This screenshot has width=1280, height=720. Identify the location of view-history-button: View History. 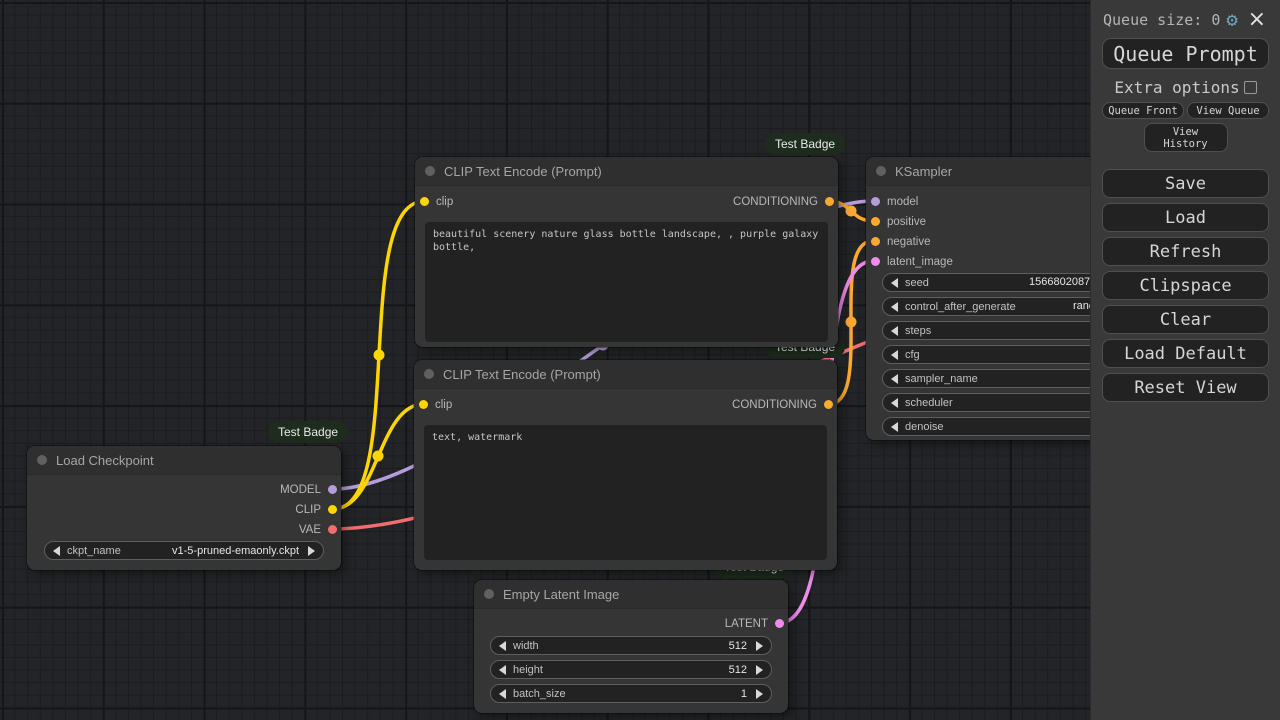
(1185, 137).